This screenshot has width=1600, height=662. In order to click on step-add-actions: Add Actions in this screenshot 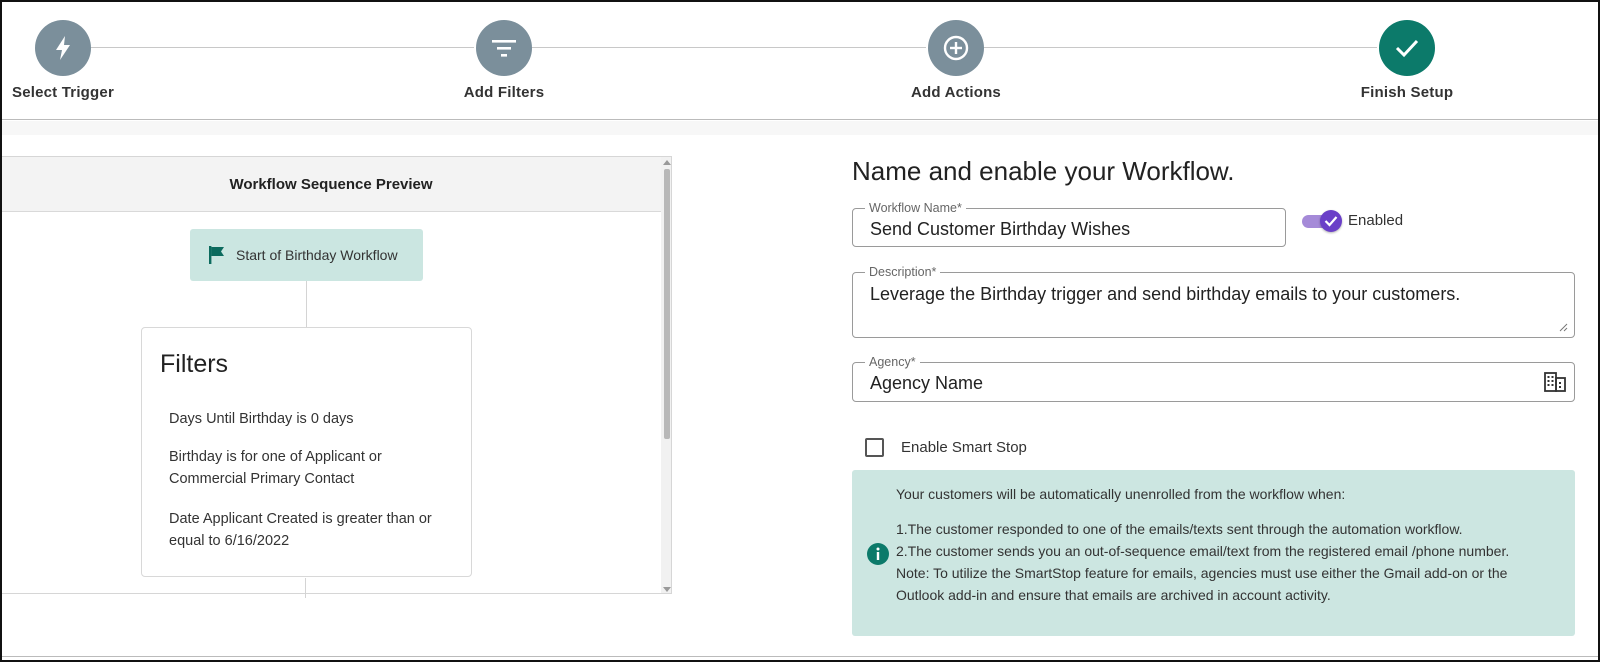, I will do `click(956, 60)`.